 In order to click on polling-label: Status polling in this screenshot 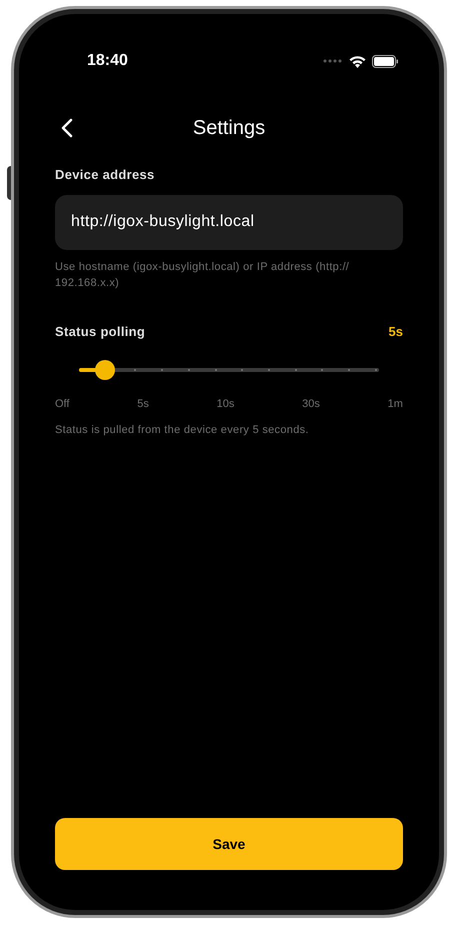, I will do `click(100, 331)`.